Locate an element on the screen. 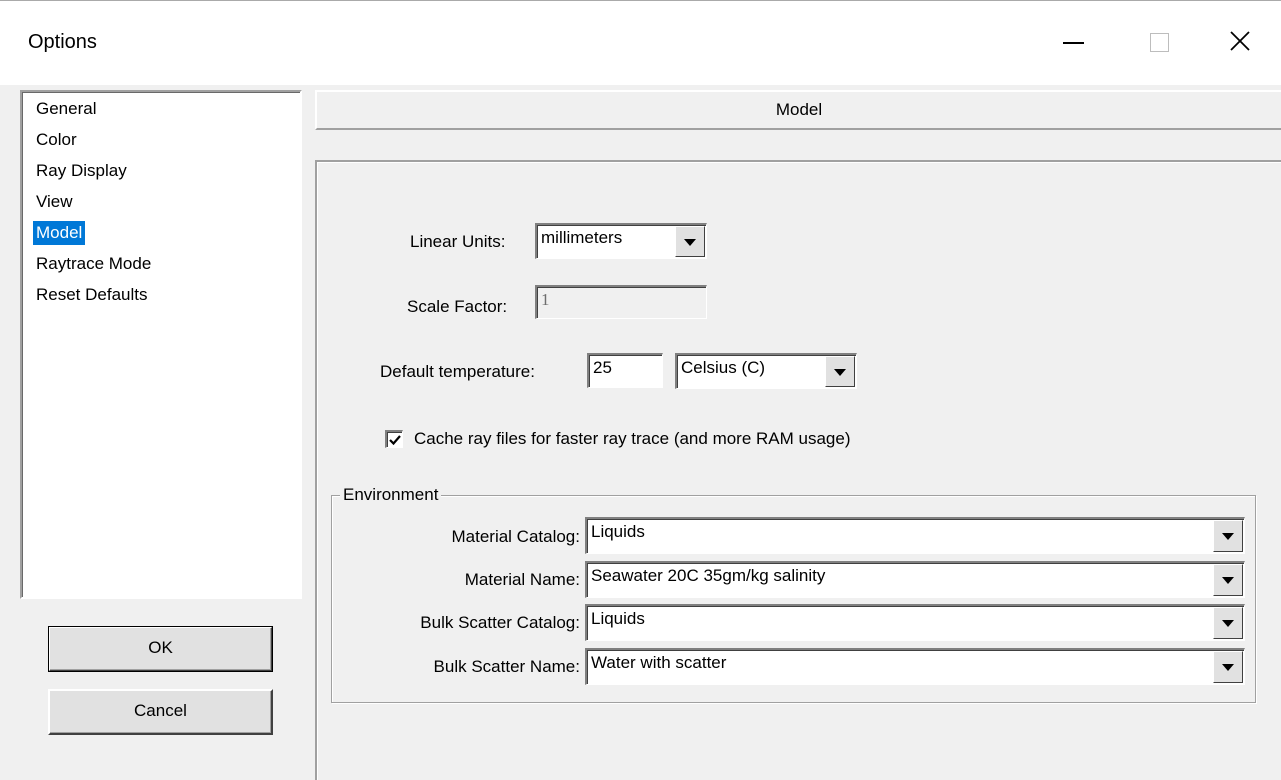 The height and width of the screenshot is (780, 1281). bulk-scatter-name-dropdown-button is located at coordinates (1228, 667).